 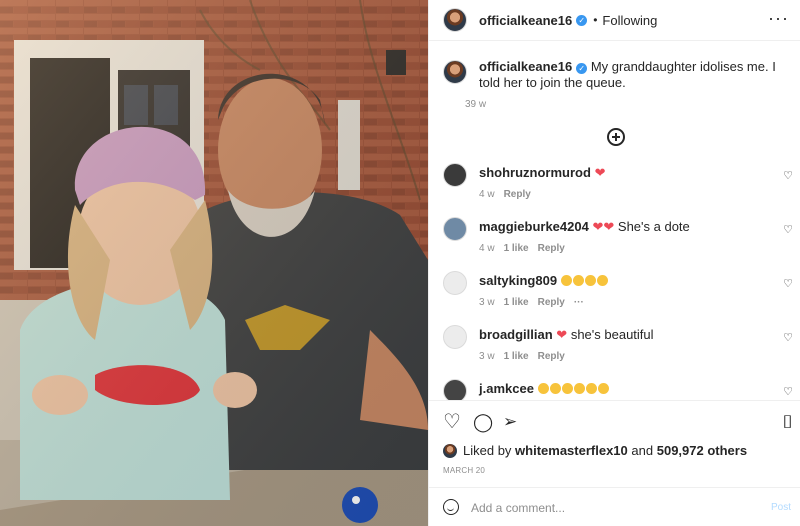 I want to click on likes-mid: and, so click(x=642, y=450).